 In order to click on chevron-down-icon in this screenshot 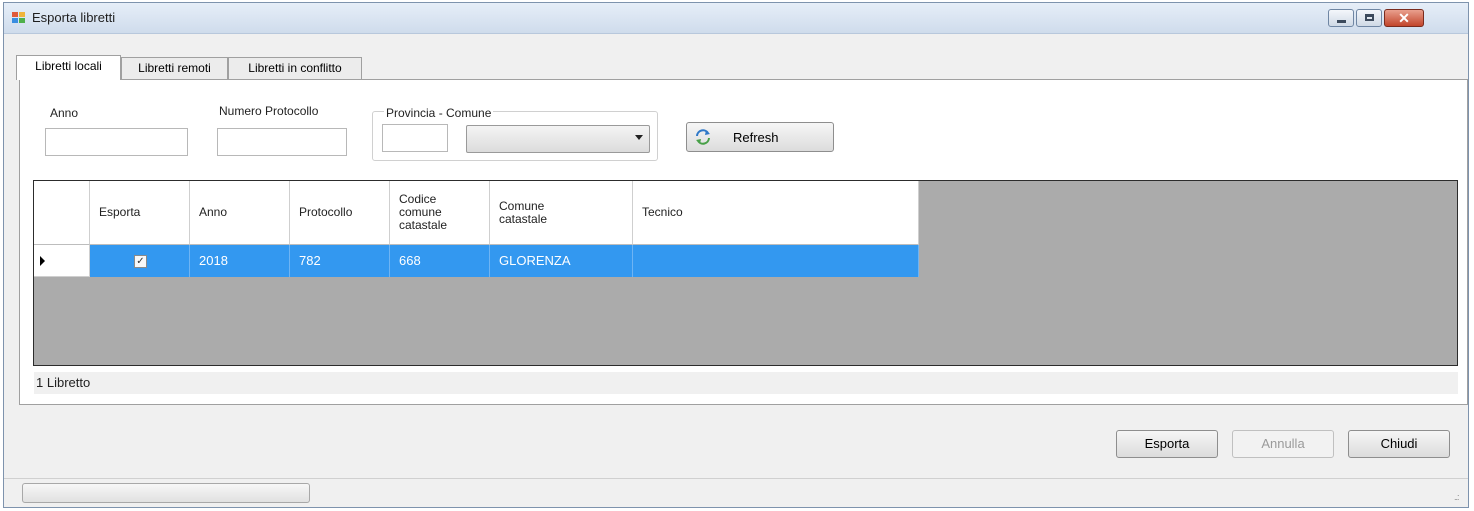, I will do `click(639, 137)`.